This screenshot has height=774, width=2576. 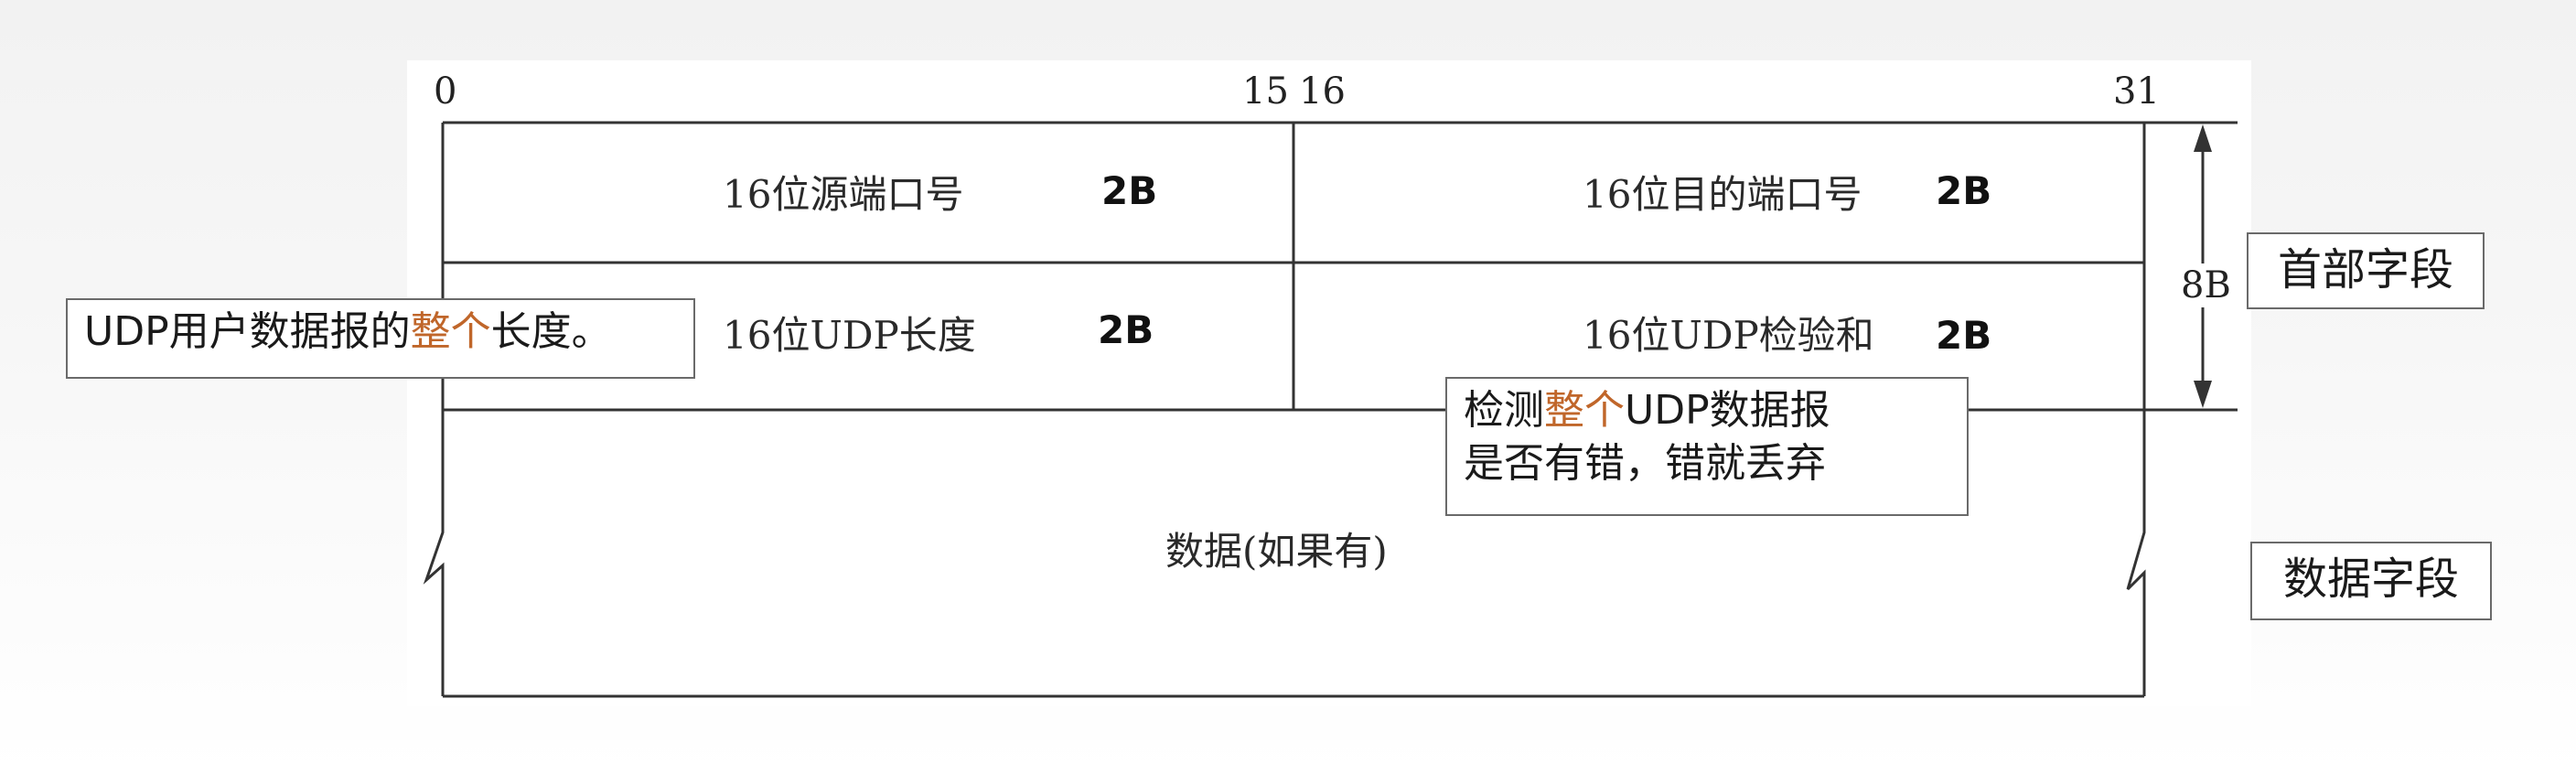 I want to click on length-note: UDP用户数据报的整个长度。, so click(x=381, y=338).